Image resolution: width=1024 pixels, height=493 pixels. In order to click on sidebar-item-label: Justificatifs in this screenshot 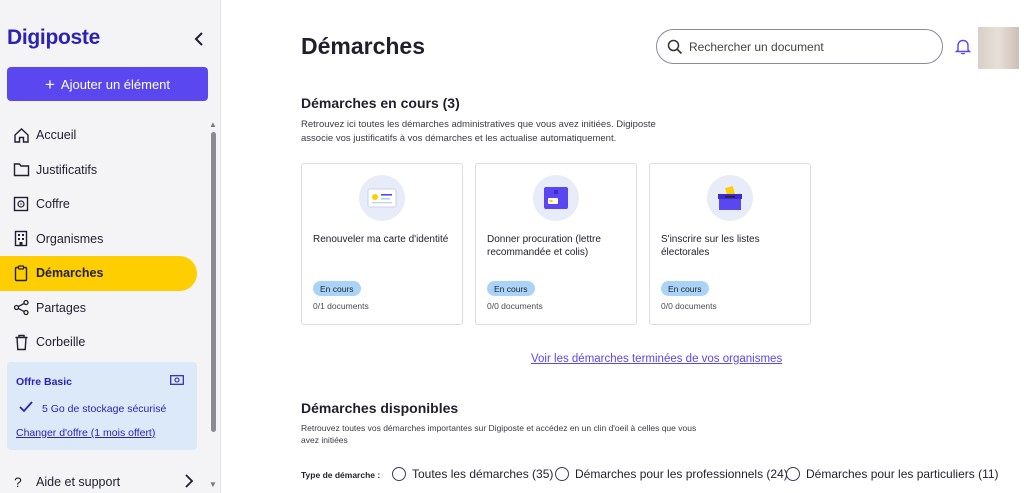, I will do `click(67, 169)`.